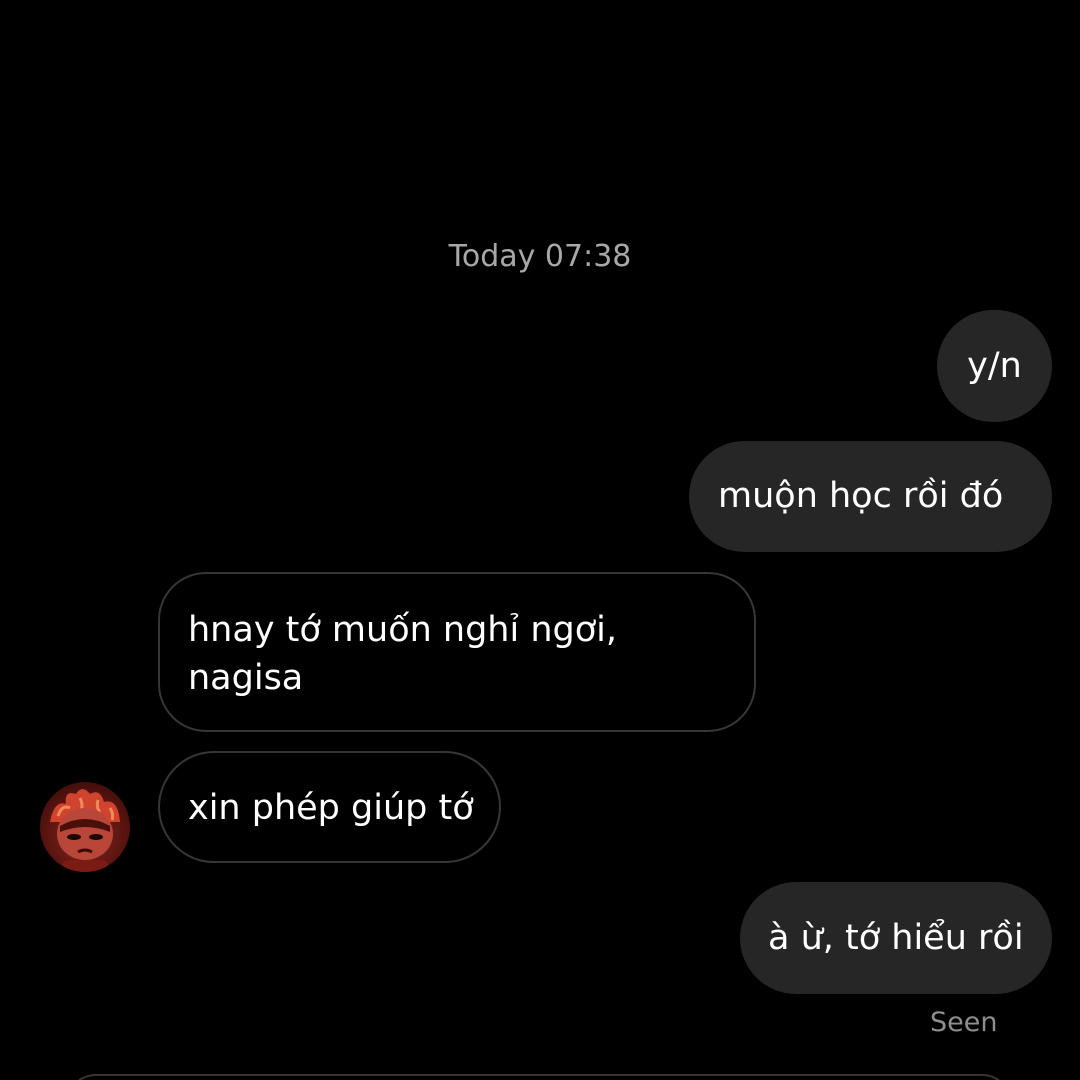  Describe the element at coordinates (85, 830) in the screenshot. I see `profile-avatar-icon` at that location.